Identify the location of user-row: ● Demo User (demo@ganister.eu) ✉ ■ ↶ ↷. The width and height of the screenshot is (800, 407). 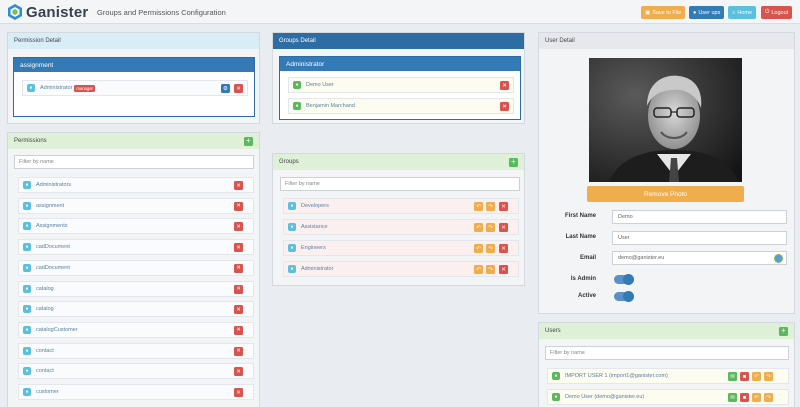
(668, 397).